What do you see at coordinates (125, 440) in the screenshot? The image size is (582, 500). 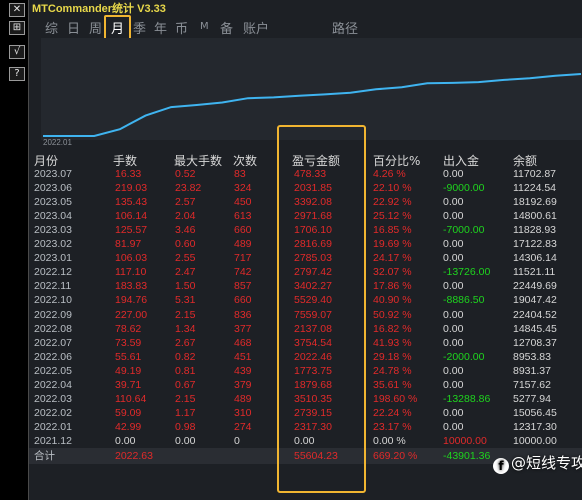 I see `cell-lots: 0.00` at bounding box center [125, 440].